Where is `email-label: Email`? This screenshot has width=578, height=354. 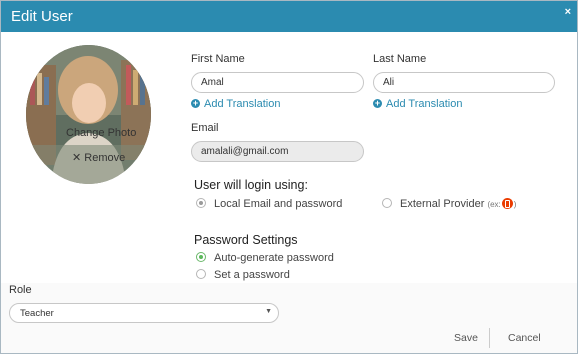 email-label: Email is located at coordinates (205, 128).